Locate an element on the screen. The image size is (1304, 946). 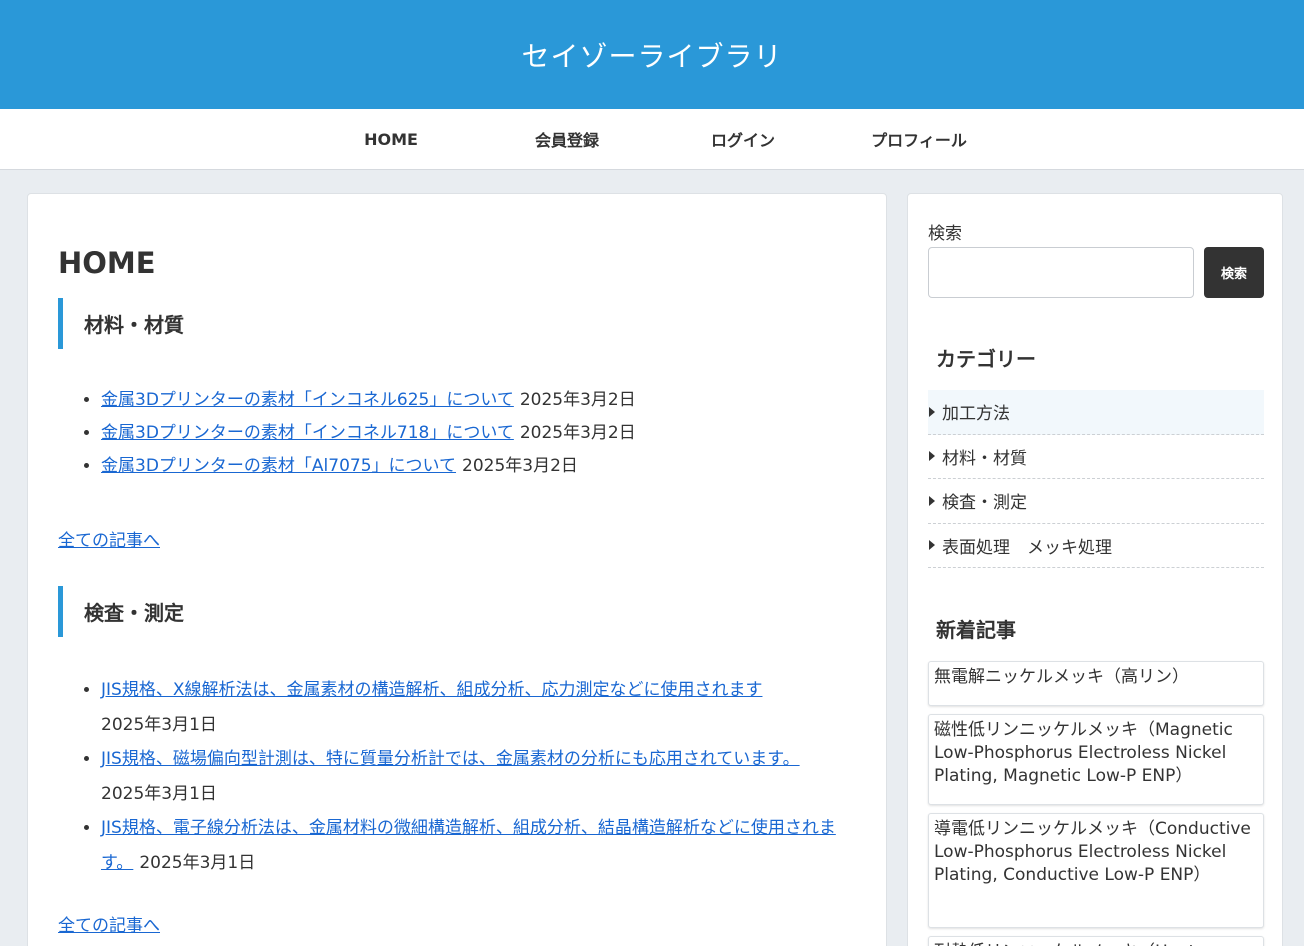
list-item: 金属3Dプリンターの素材「インコネル718」について2025年3月2日 is located at coordinates (481, 433).